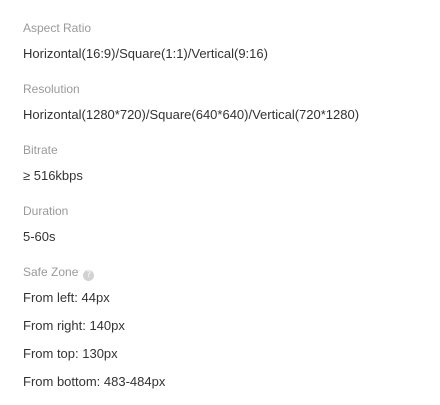  Describe the element at coordinates (74, 325) in the screenshot. I see `safe-zone-right: From right: 140px` at that location.